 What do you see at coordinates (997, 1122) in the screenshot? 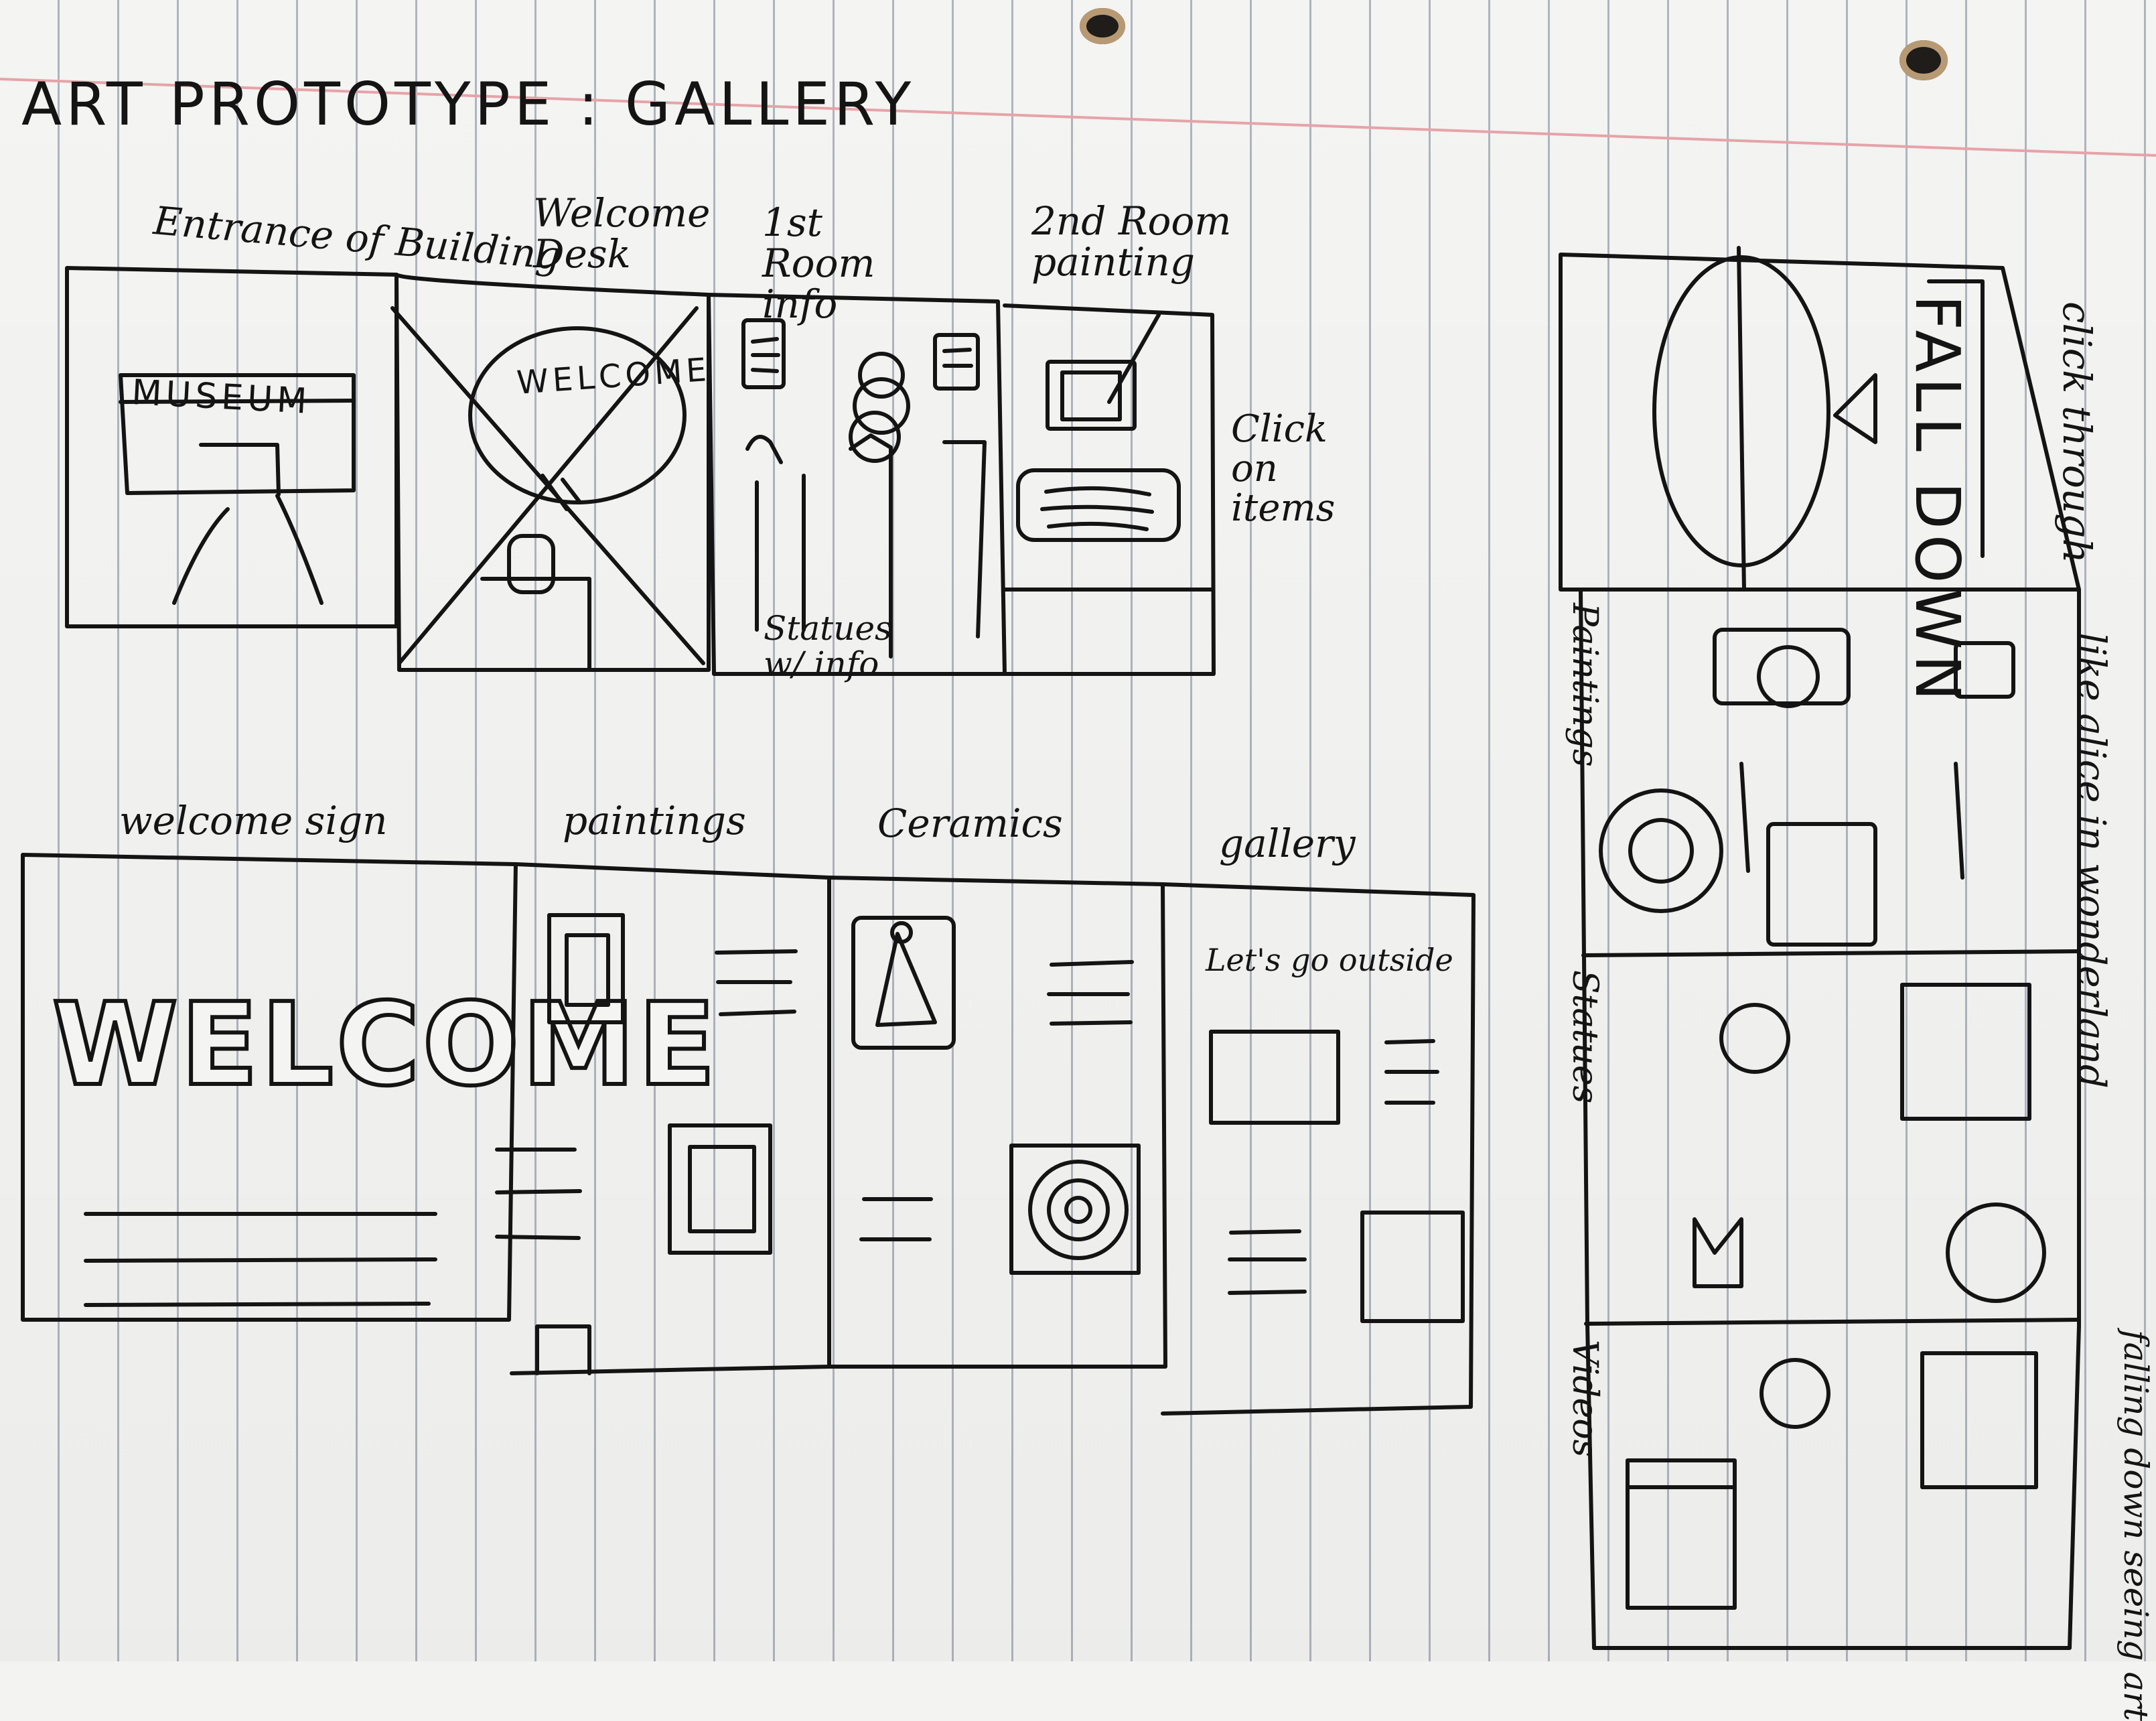
I see `frame-ceramics` at bounding box center [997, 1122].